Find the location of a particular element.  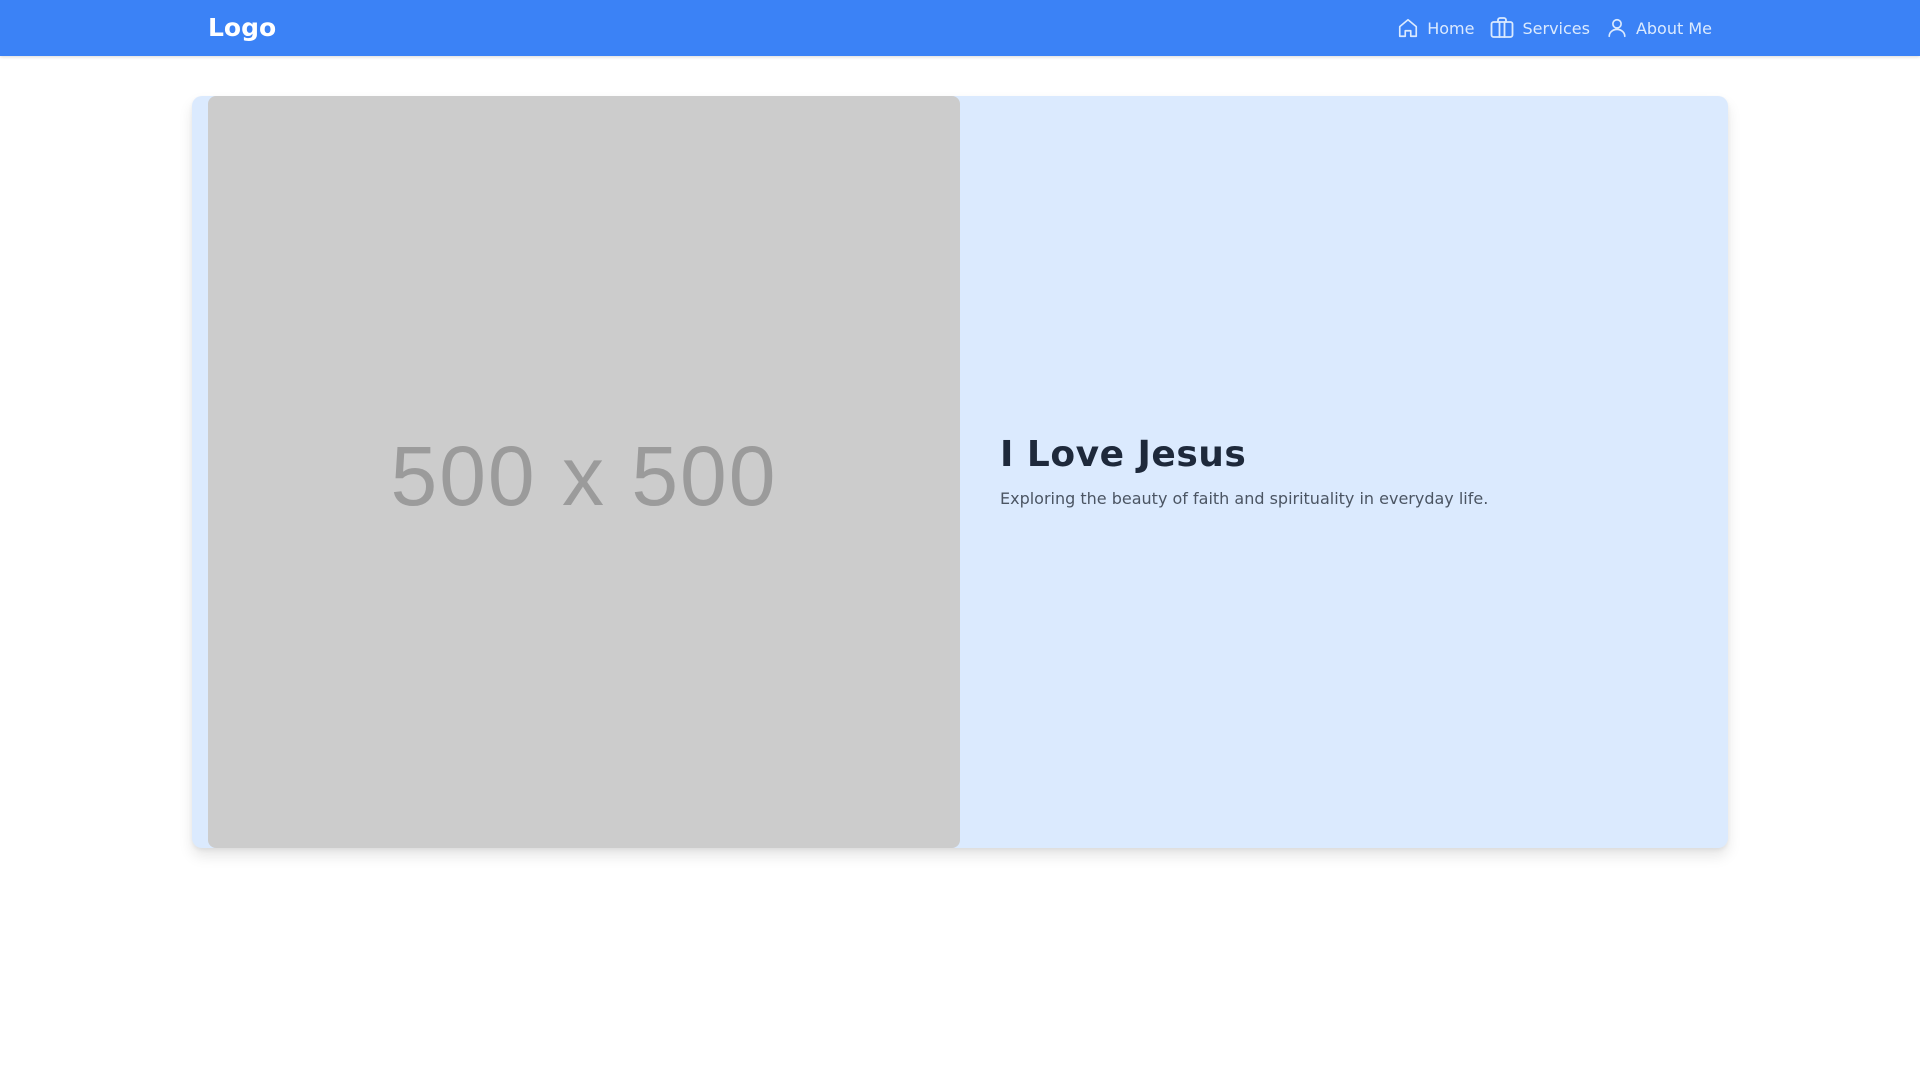

nav-item-home: Home is located at coordinates (1435, 28).